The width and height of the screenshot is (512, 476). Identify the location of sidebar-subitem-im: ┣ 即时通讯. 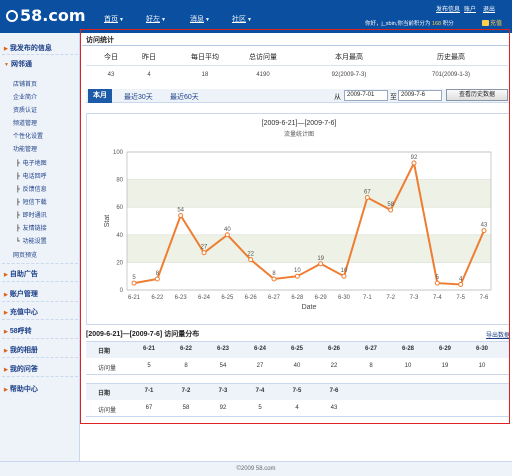
(31, 214).